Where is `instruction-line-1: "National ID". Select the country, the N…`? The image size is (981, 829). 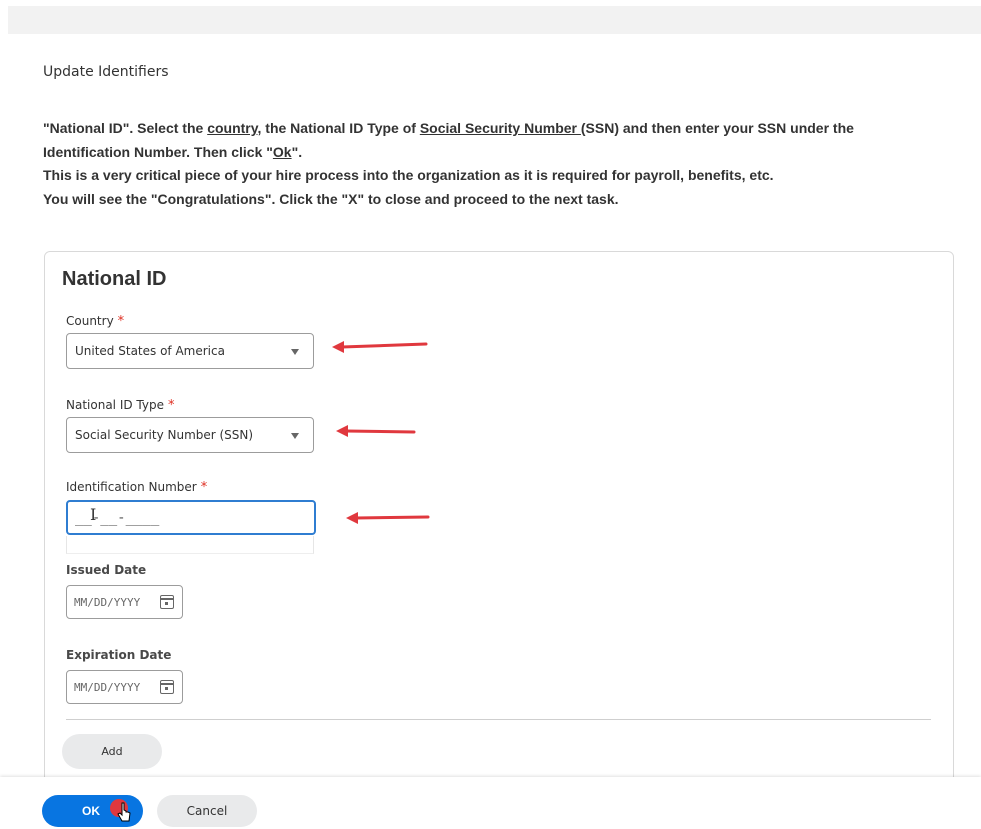 instruction-line-1: "National ID". Select the country, the N… is located at coordinates (448, 128).